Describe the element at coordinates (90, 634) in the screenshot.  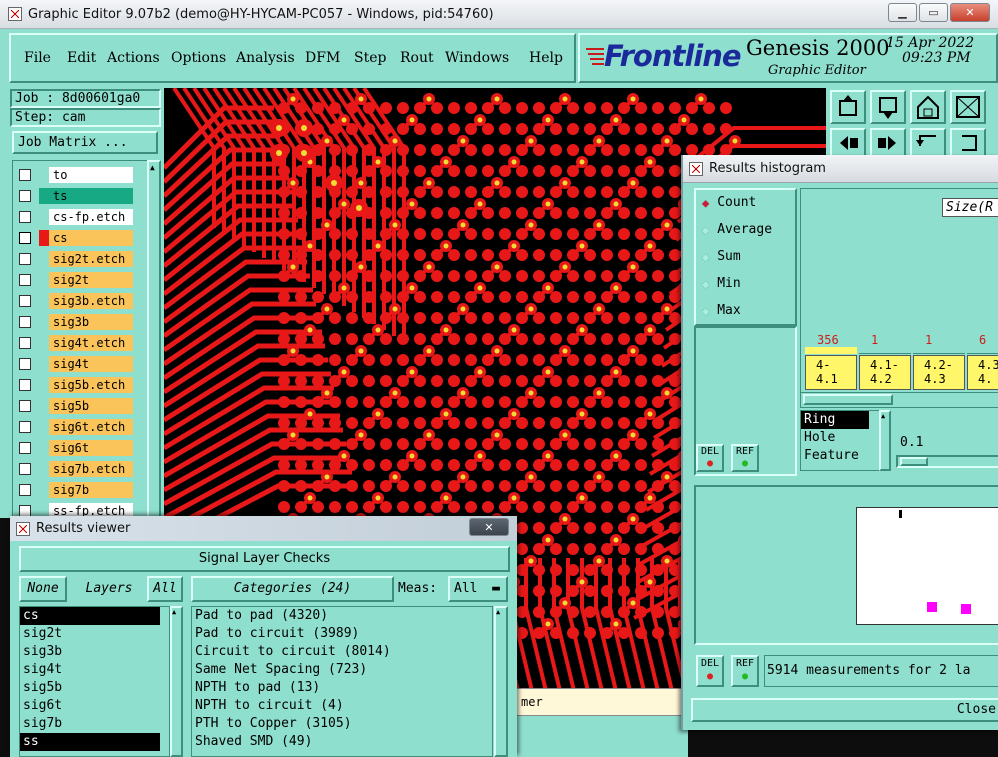
I see `viewer-layer-item: sig2t` at that location.